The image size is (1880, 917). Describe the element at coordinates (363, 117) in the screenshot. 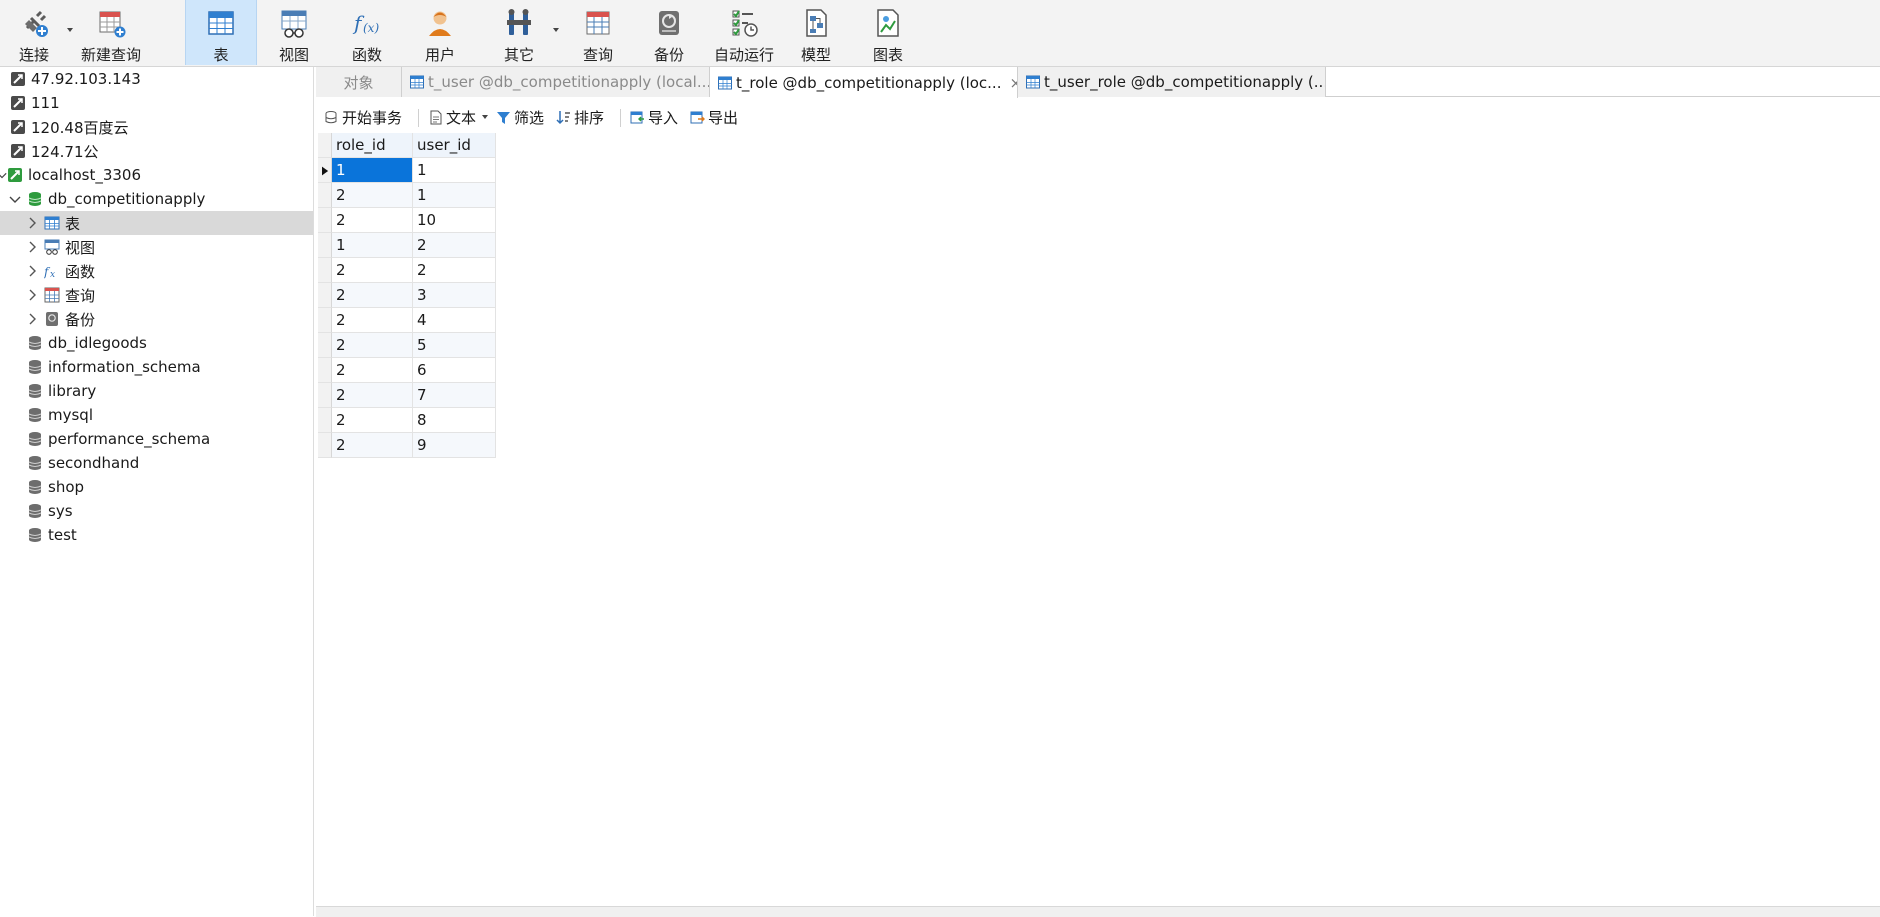

I see `begin-transaction-button: 开始事务` at that location.